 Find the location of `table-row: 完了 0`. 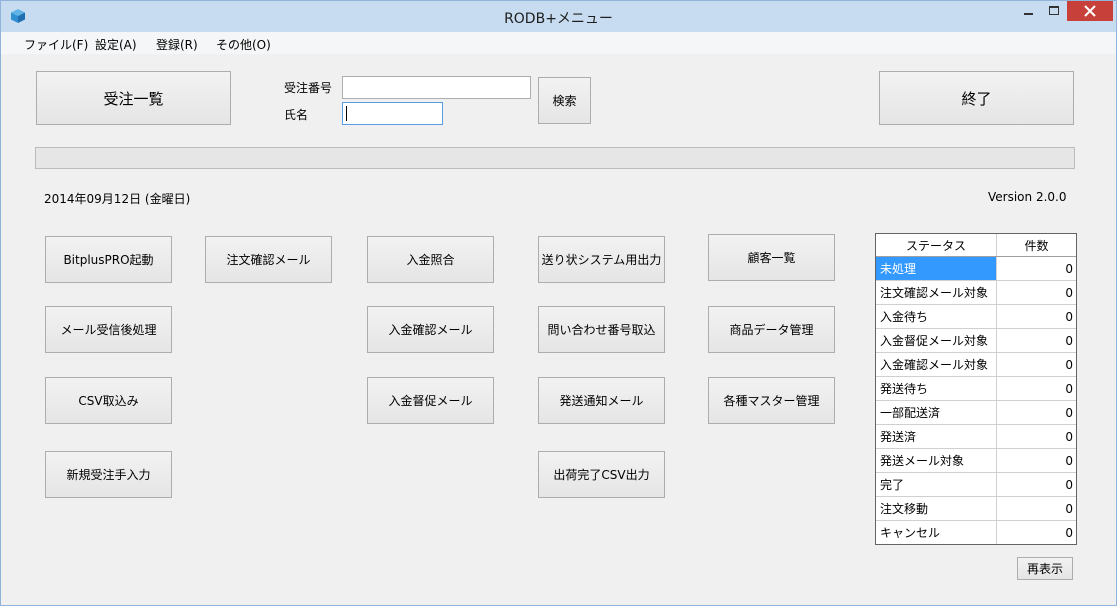

table-row: 完了 0 is located at coordinates (976, 485).